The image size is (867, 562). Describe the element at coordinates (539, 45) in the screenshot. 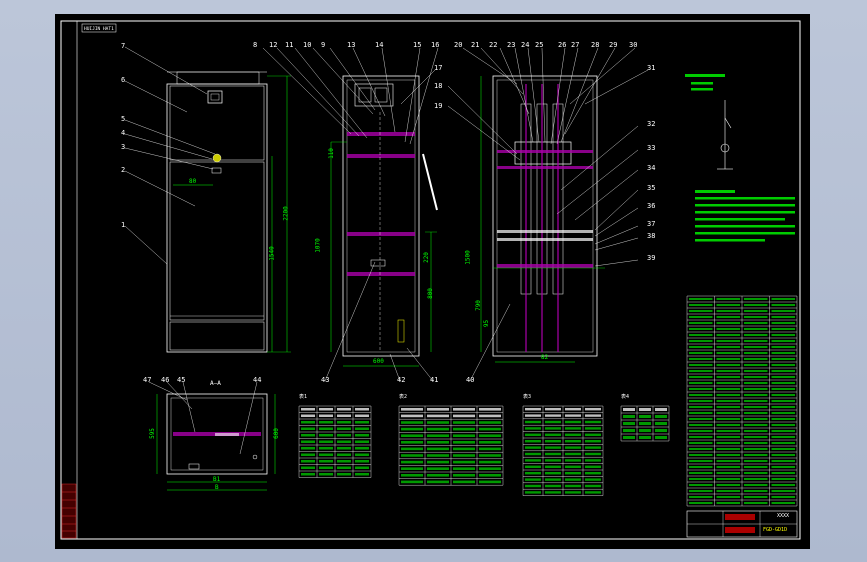

I see `part-number-25: 25` at that location.